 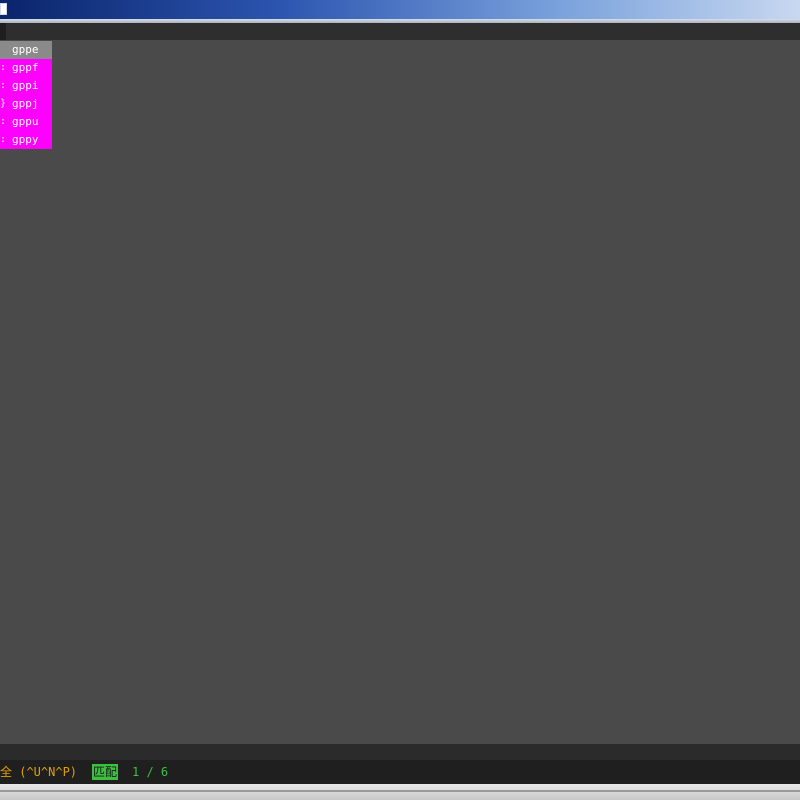 I want to click on completion-item: : gppu, so click(x=26, y=122).